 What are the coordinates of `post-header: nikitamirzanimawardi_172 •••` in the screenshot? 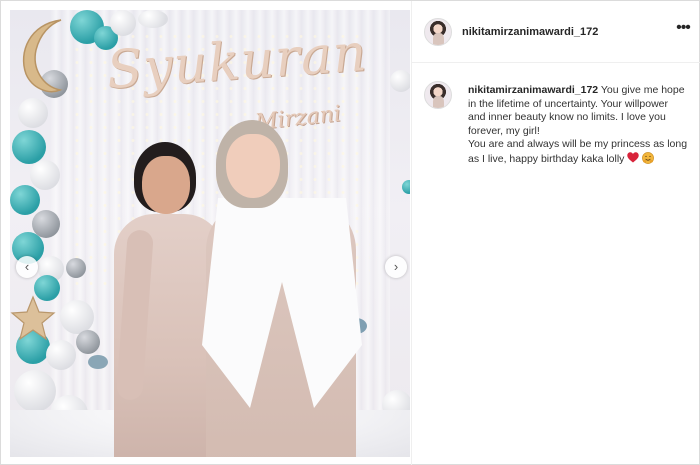 It's located at (556, 32).